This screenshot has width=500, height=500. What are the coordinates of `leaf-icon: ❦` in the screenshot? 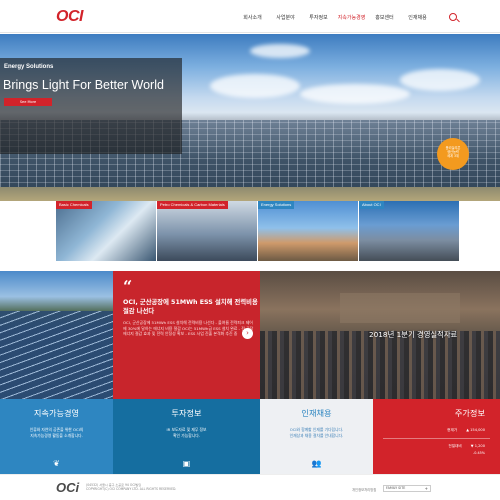 It's located at (56, 463).